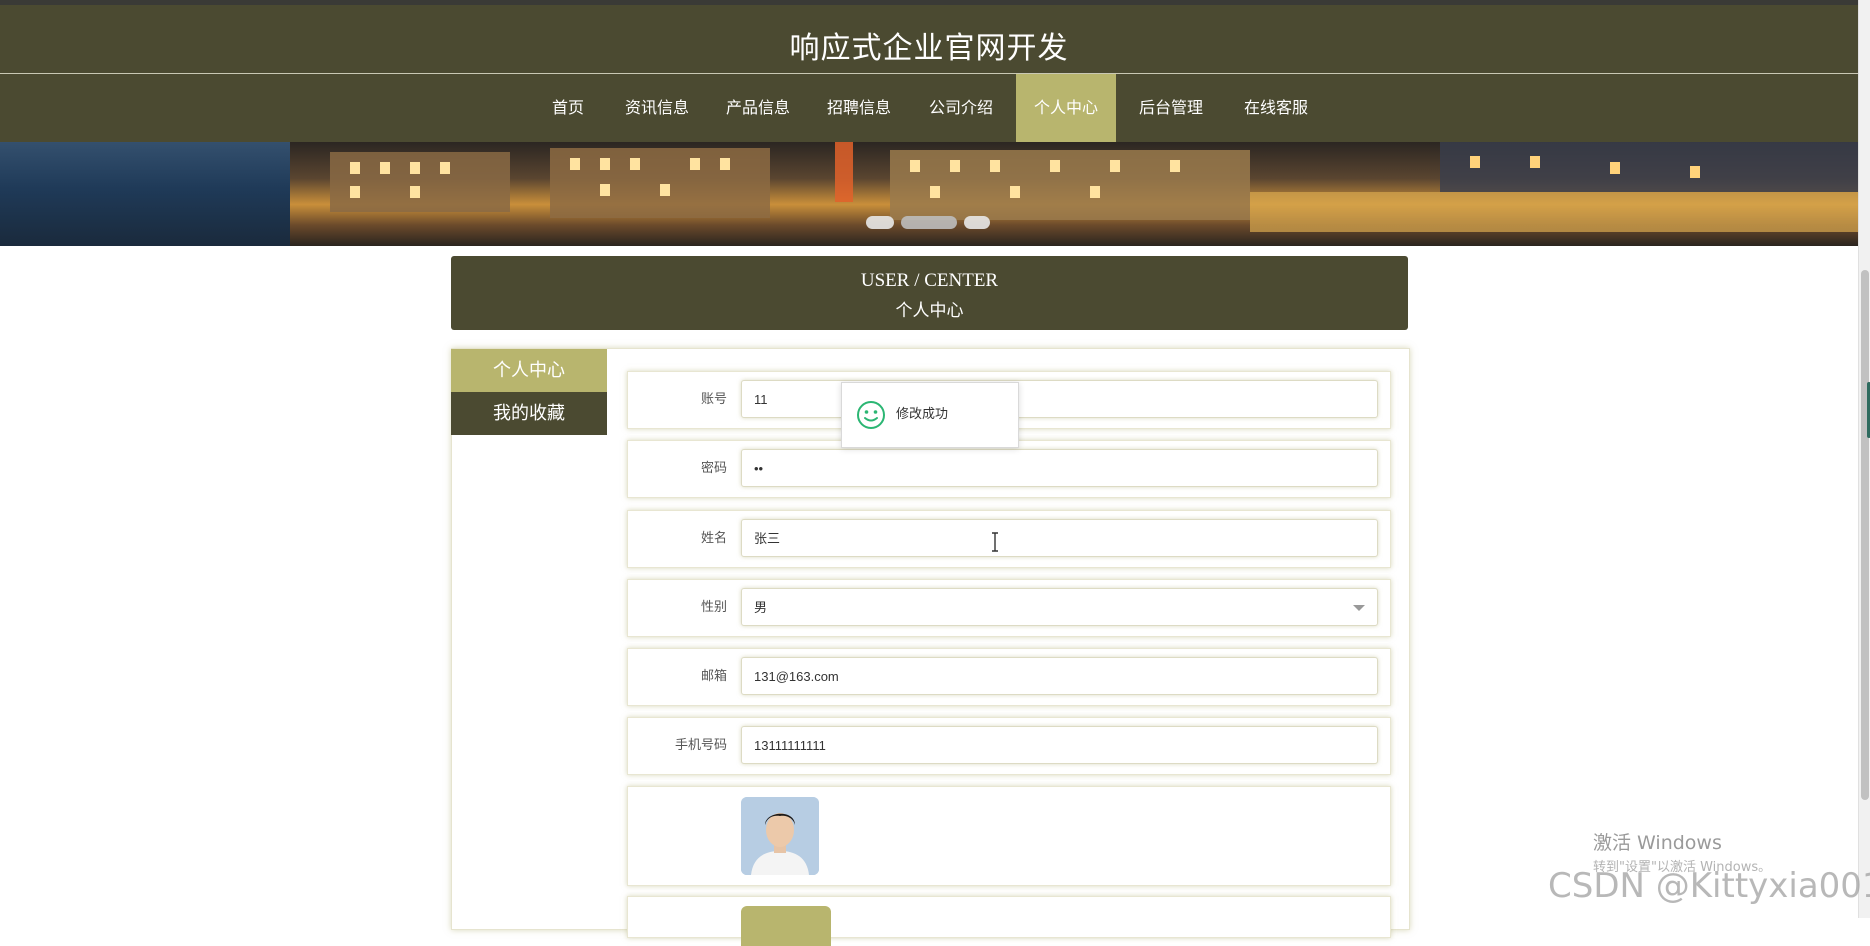  What do you see at coordinates (758, 108) in the screenshot?
I see `nav-item-products: 产品信息` at bounding box center [758, 108].